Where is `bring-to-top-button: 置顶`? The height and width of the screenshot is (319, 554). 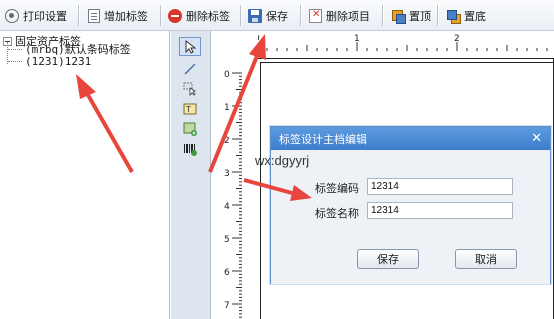
bring-to-top-button: 置顶 is located at coordinates (411, 15).